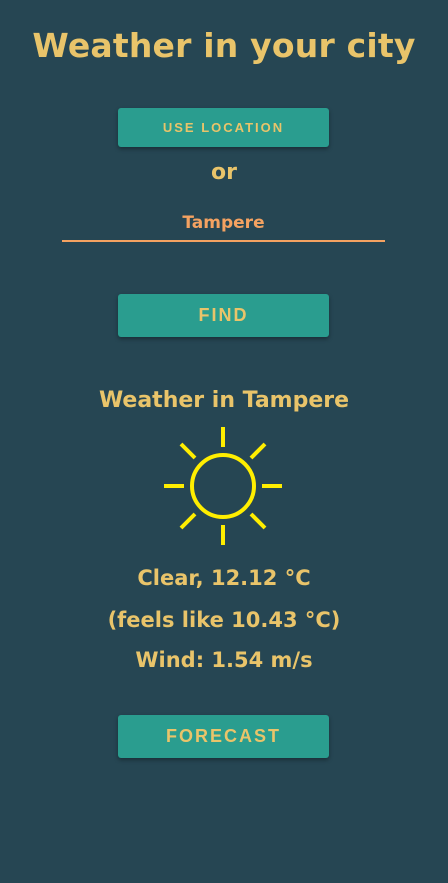 Image resolution: width=448 pixels, height=883 pixels. I want to click on find-button: FIND, so click(223, 315).